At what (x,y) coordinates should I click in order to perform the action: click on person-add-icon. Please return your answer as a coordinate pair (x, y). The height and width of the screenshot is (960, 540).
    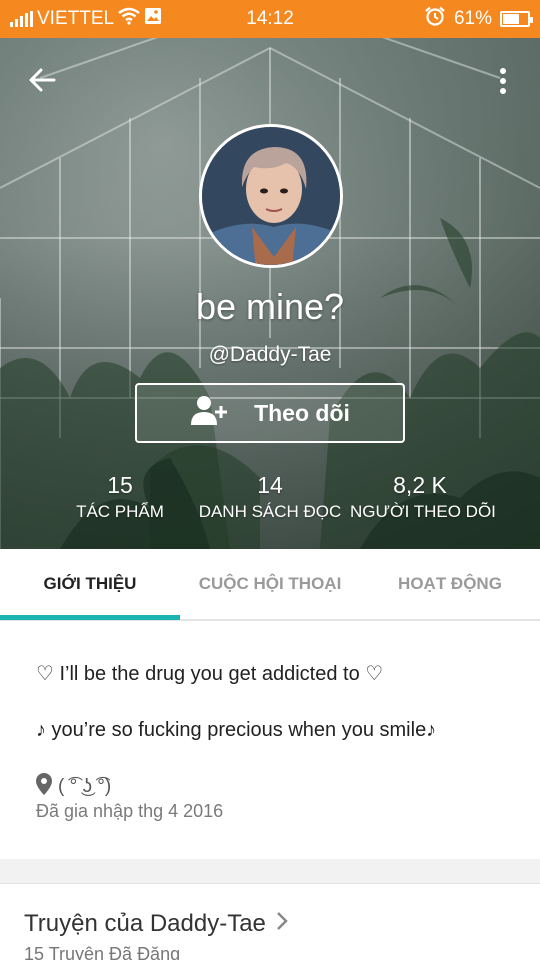
    Looking at the image, I should click on (209, 413).